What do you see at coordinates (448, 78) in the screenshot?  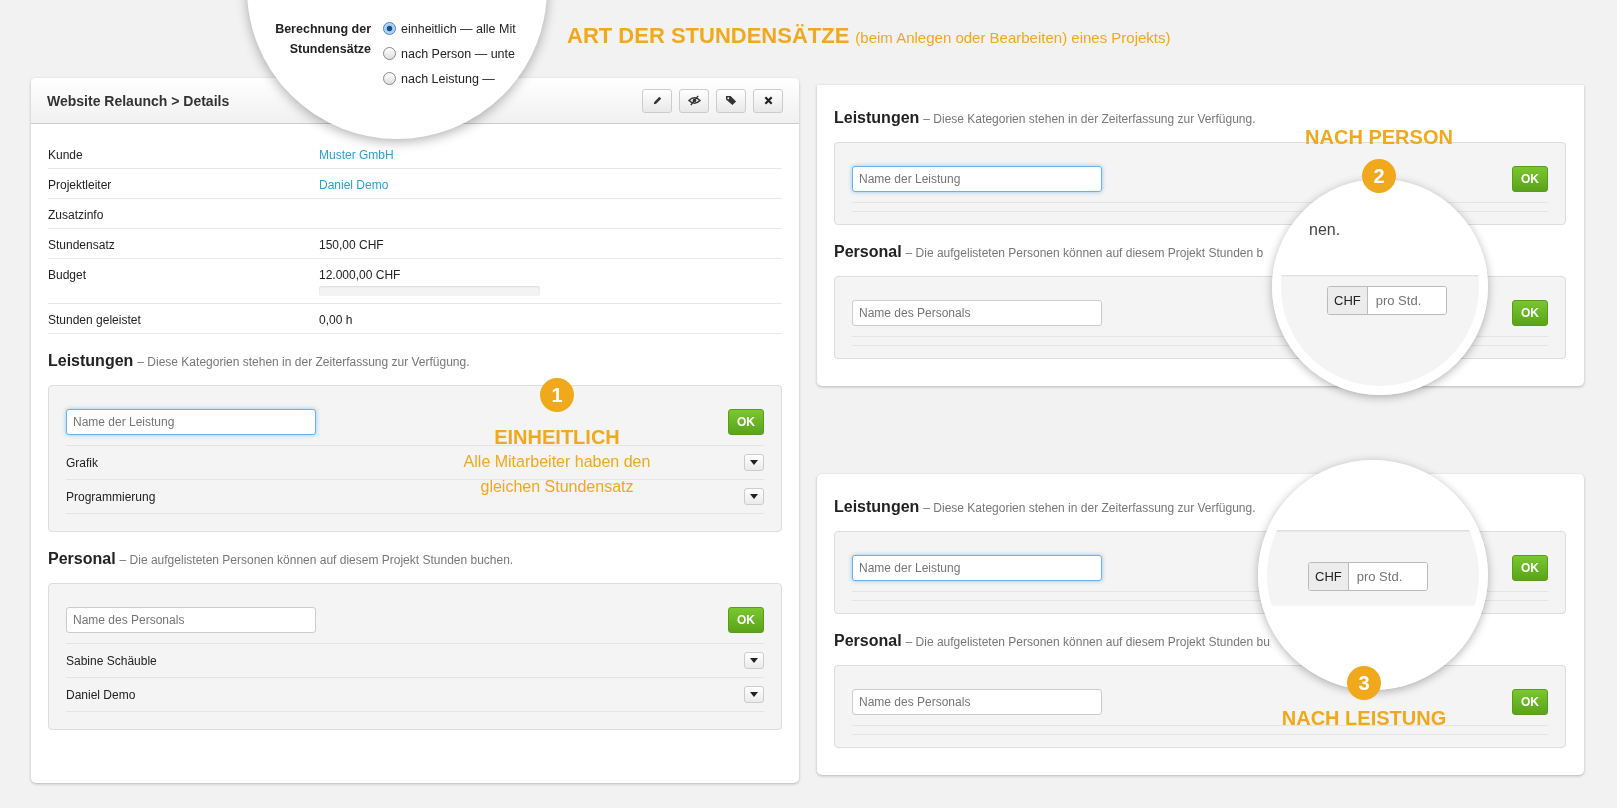 I see `radio-label: nach Leistung —` at bounding box center [448, 78].